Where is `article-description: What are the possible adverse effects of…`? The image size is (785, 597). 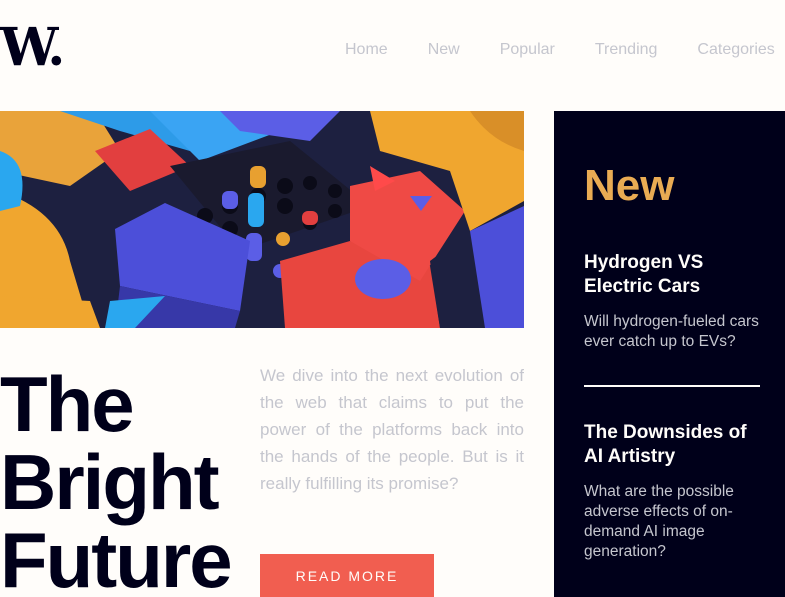 article-description: What are the possible adverse effects of… is located at coordinates (659, 521).